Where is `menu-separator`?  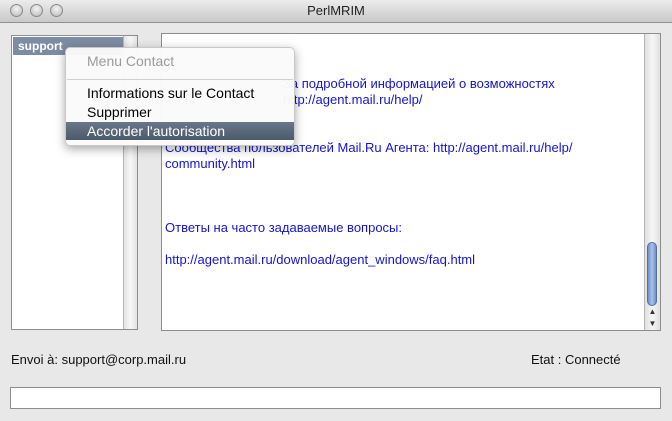 menu-separator is located at coordinates (180, 79).